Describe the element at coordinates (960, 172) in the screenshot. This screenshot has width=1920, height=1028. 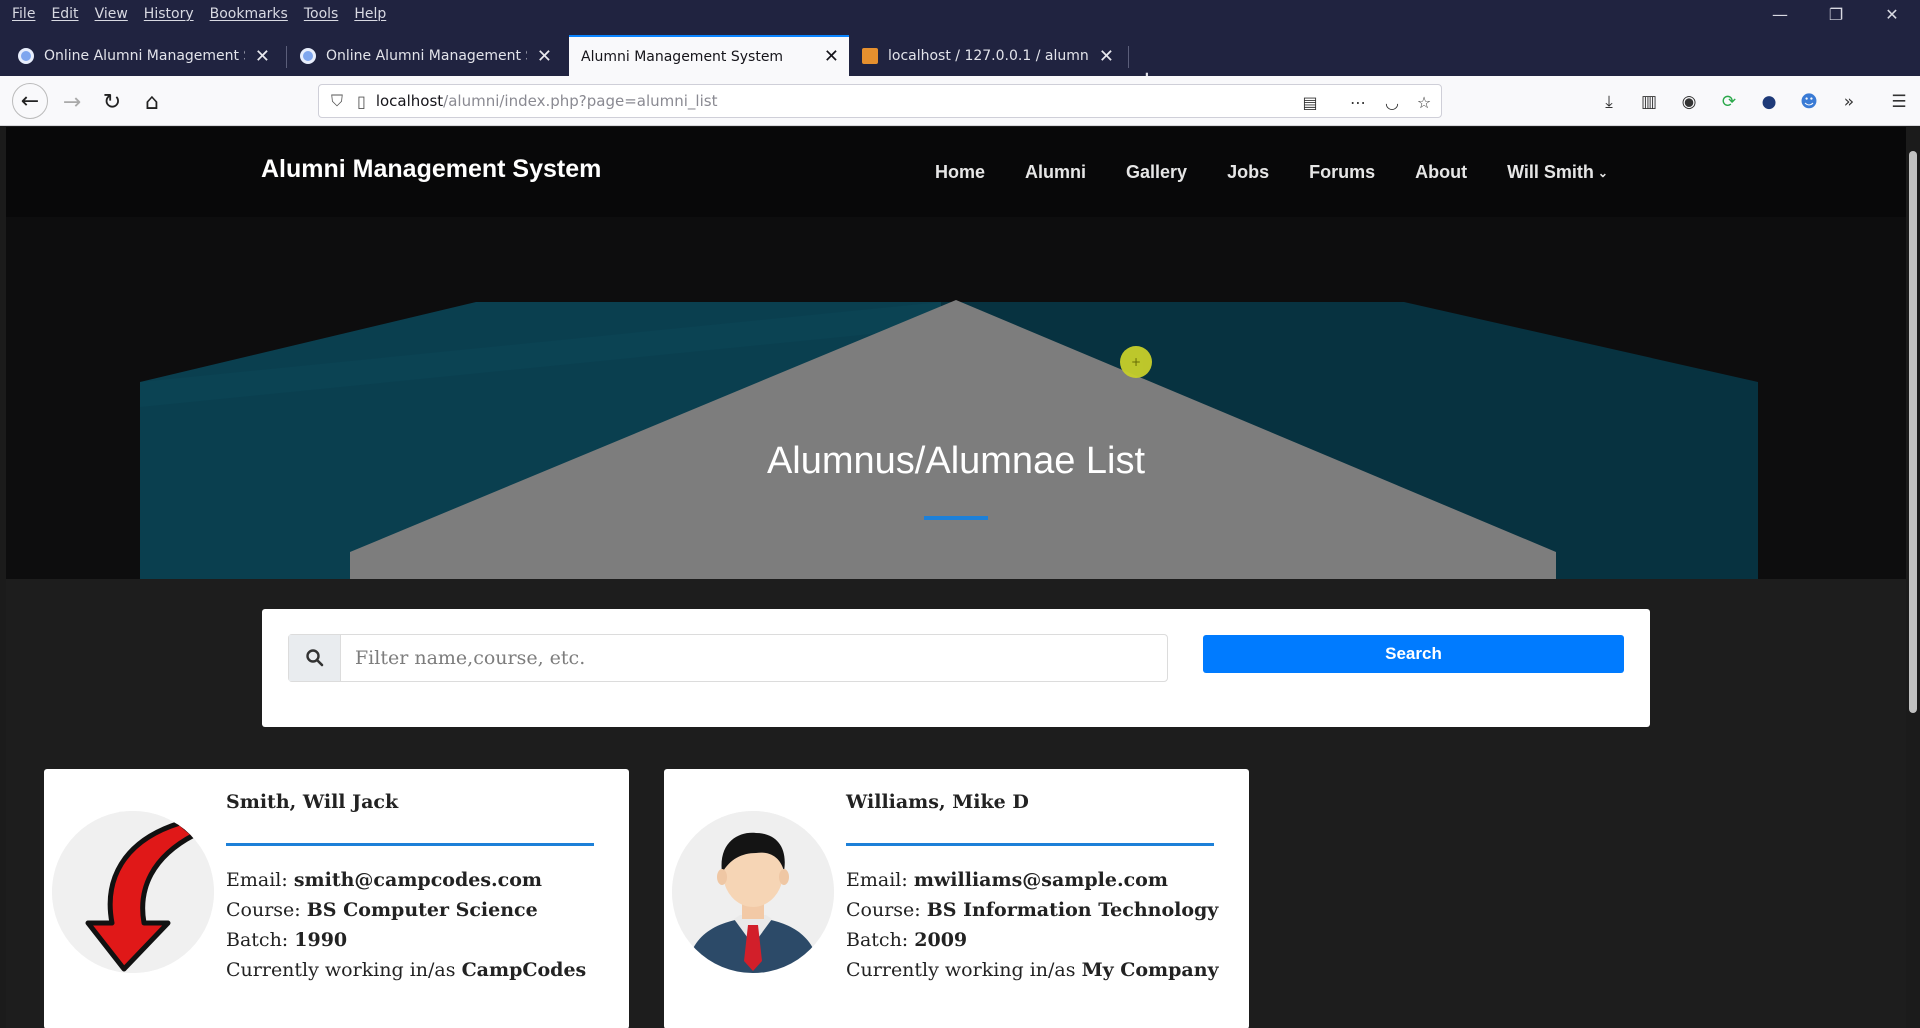
I see `nav-home: Home` at that location.